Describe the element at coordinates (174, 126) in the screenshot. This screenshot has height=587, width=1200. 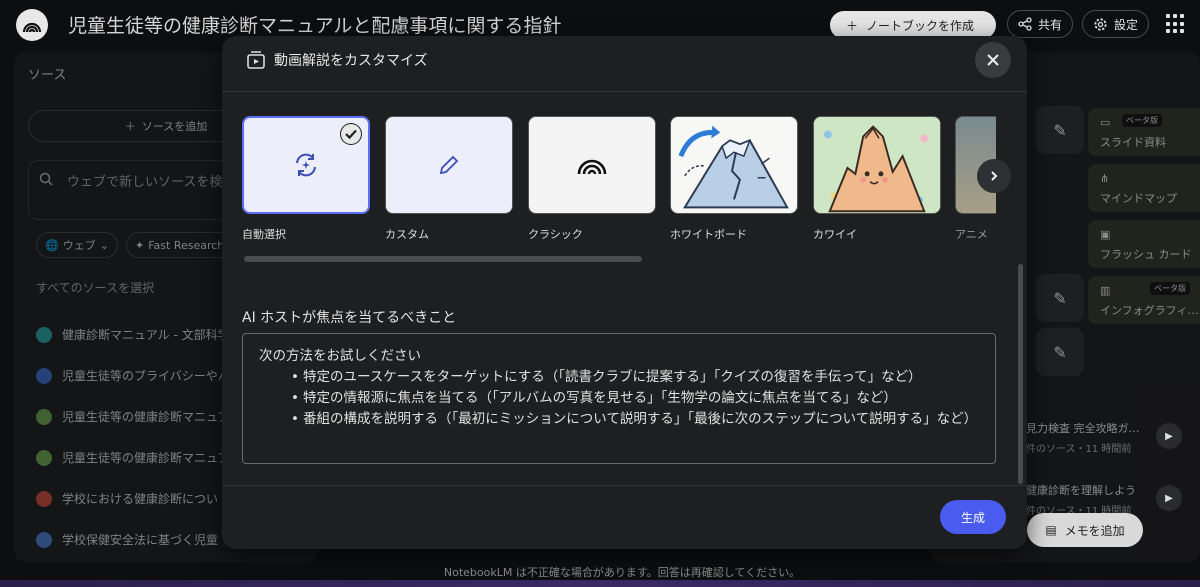
I see `add-source-label: ソースを追加` at that location.